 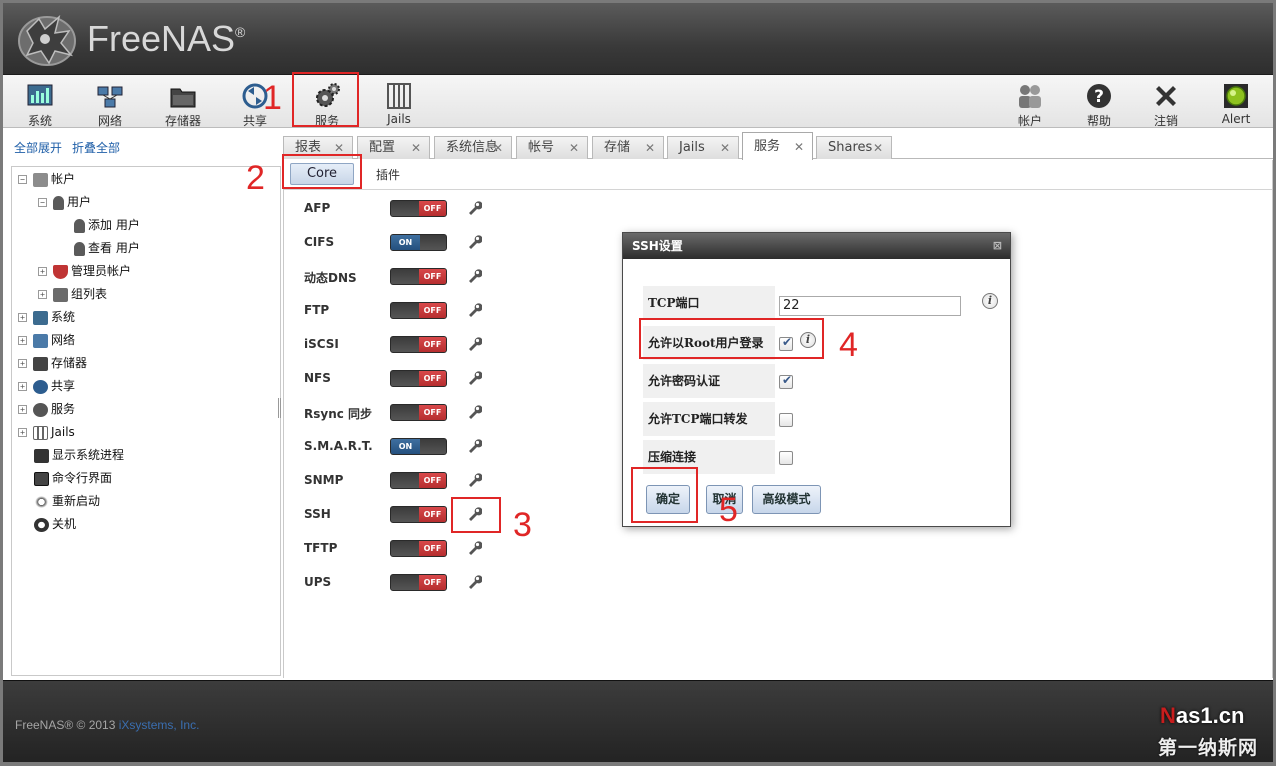 What do you see at coordinates (816, 246) in the screenshot?
I see `dialog-title-bar: SSH设置 ⊠` at bounding box center [816, 246].